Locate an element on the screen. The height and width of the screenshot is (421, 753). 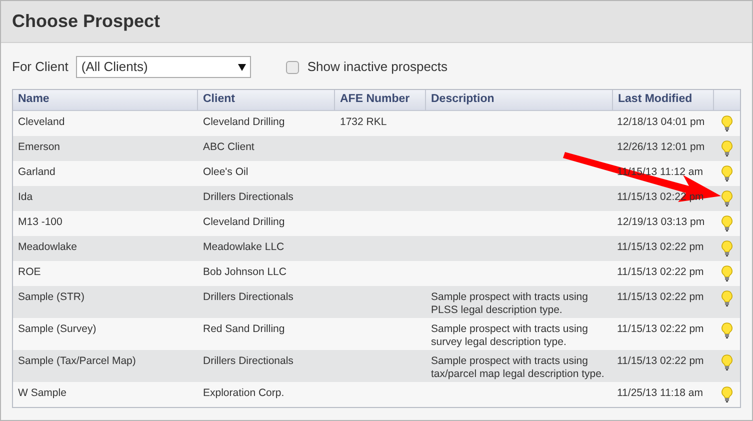
table-cell: 12/18/13 04:01 pm is located at coordinates (661, 122).